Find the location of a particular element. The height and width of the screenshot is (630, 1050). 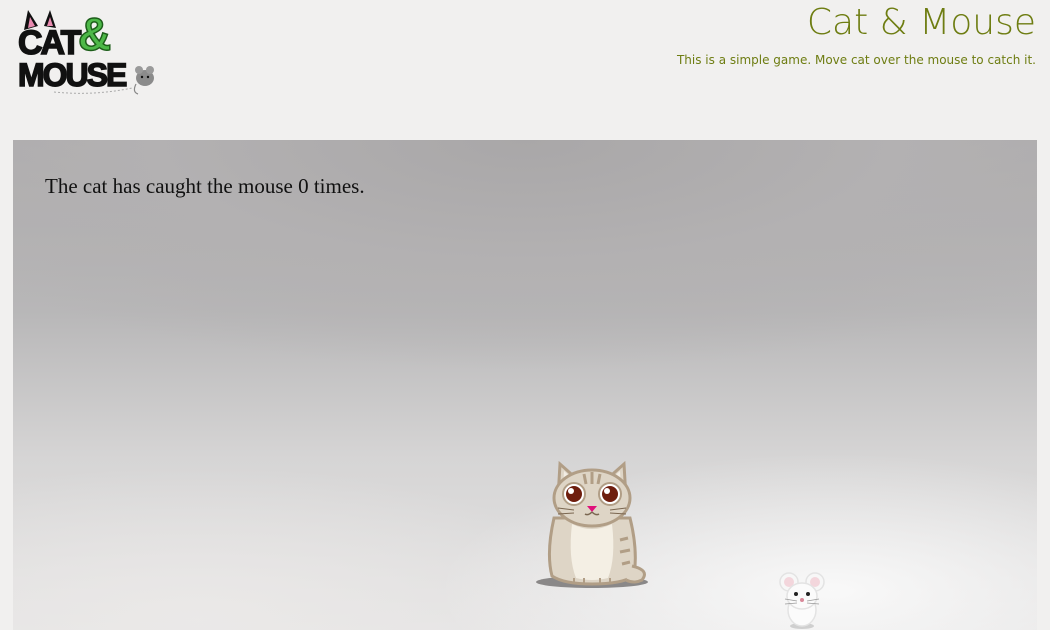

logo-ampersand: & is located at coordinates (94, 34).